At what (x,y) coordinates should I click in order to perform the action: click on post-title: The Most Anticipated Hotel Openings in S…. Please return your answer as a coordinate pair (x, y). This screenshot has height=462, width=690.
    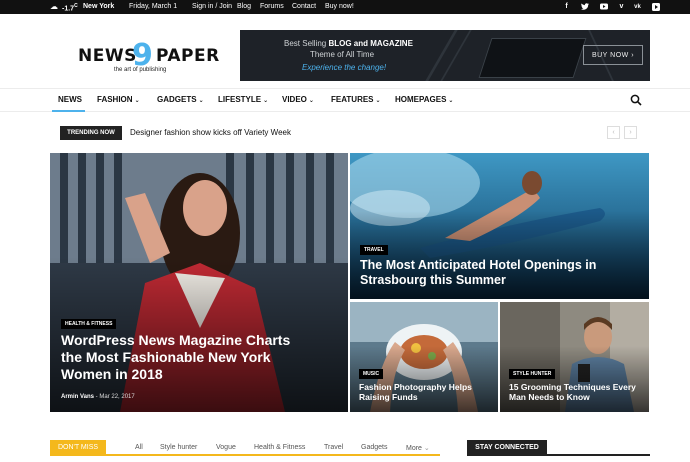
    Looking at the image, I should click on (495, 273).